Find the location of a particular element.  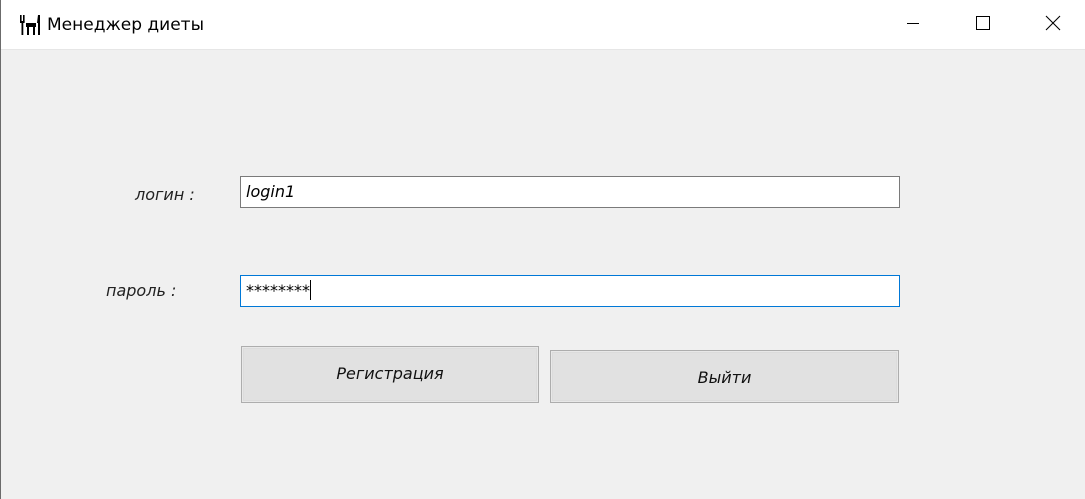

register-button: Регистрация is located at coordinates (390, 374).